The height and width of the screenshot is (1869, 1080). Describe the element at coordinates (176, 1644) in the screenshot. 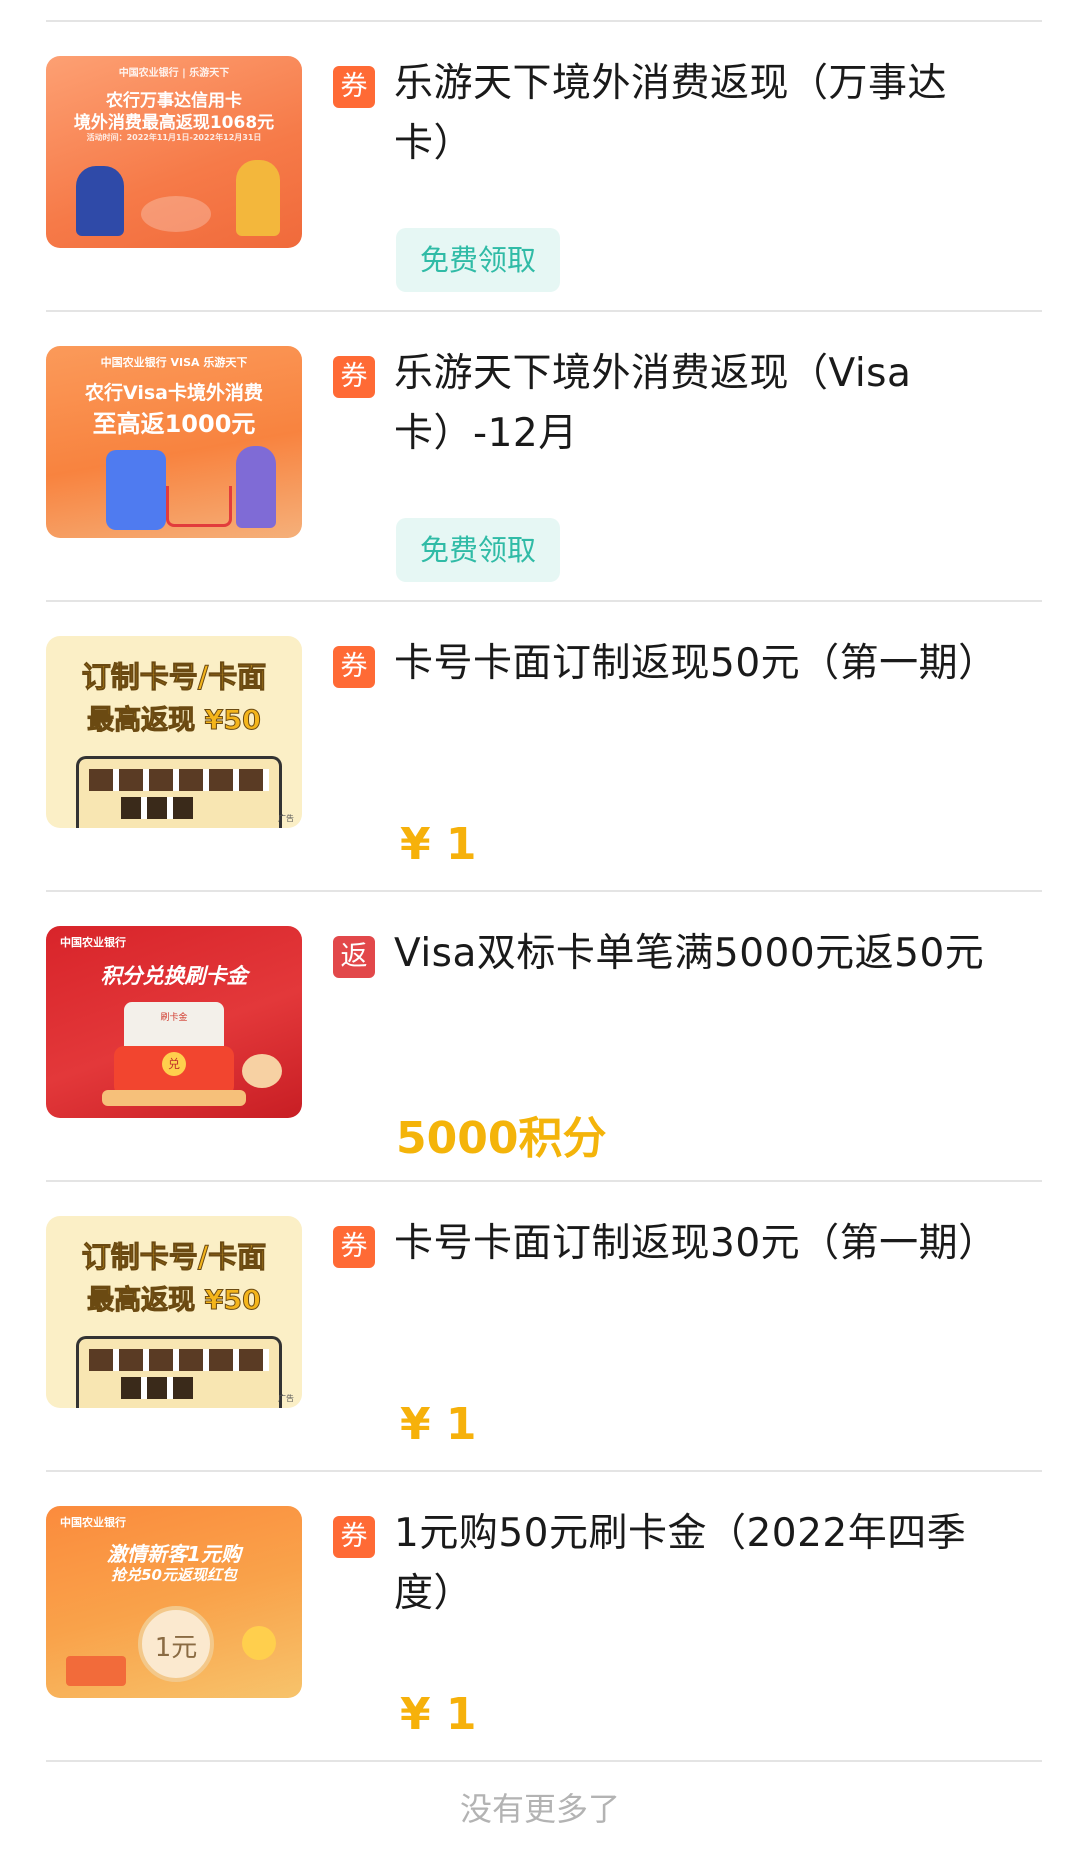

I see `one-yuan-coin: 1元` at that location.